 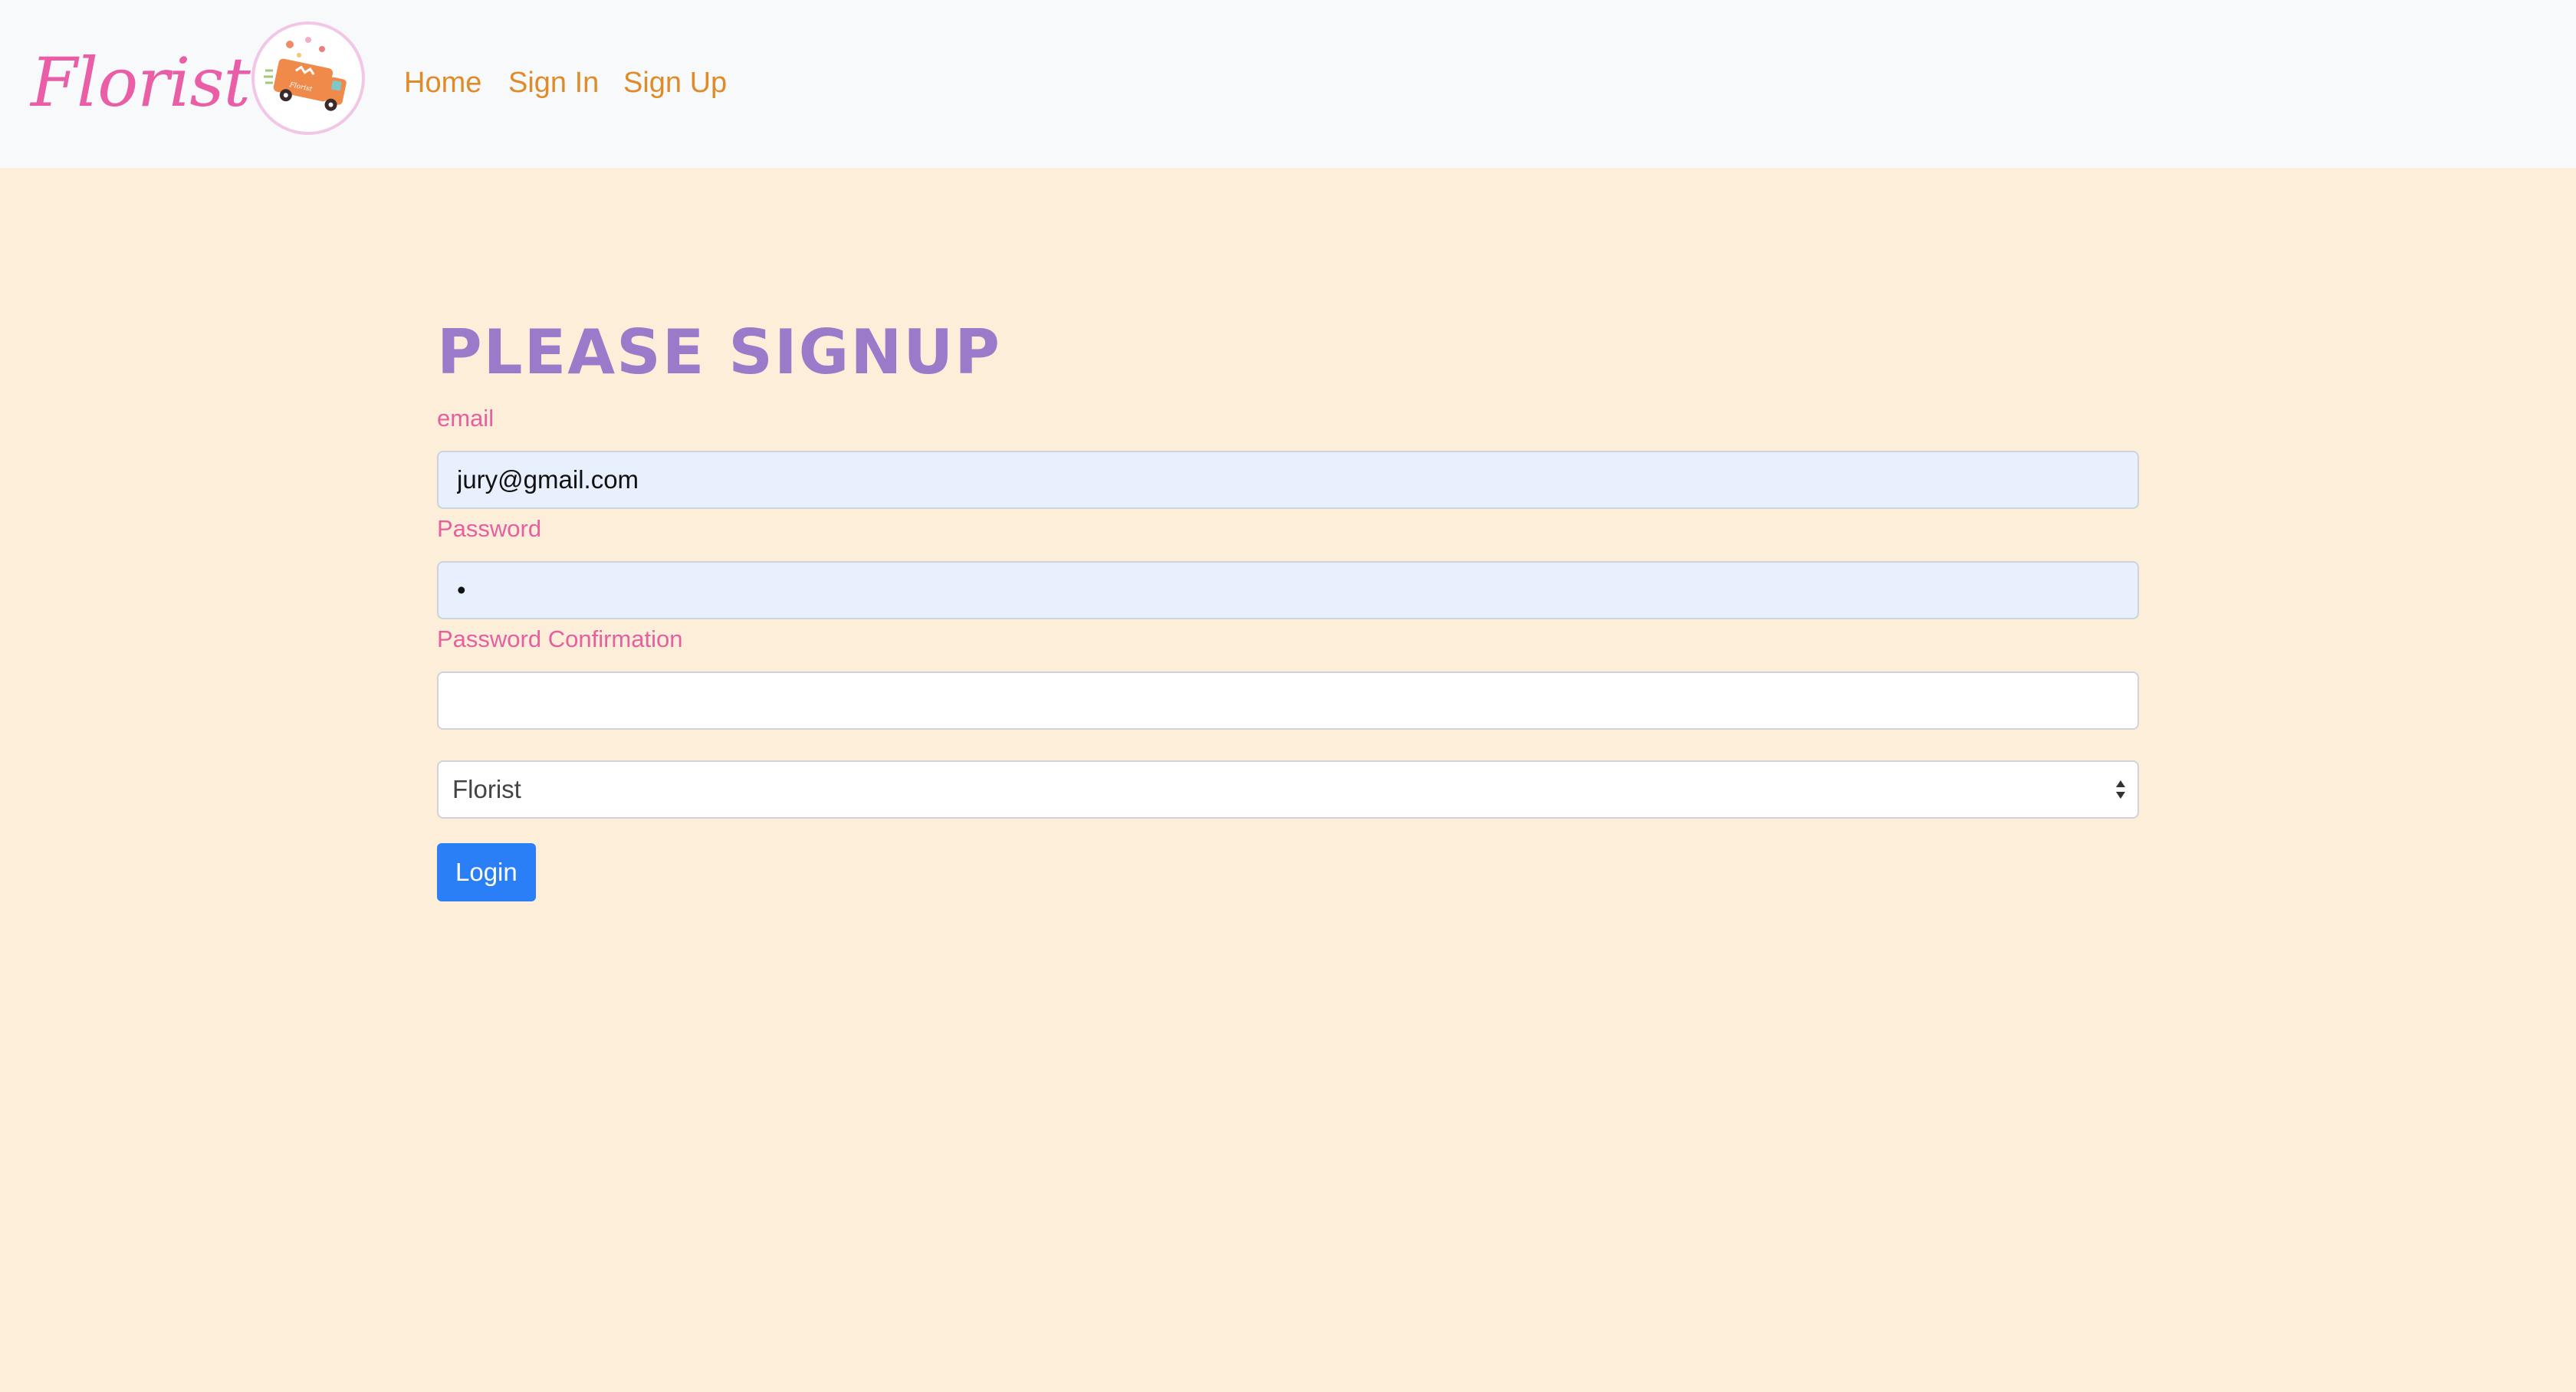 I want to click on role-select: Florist, so click(x=1288, y=789).